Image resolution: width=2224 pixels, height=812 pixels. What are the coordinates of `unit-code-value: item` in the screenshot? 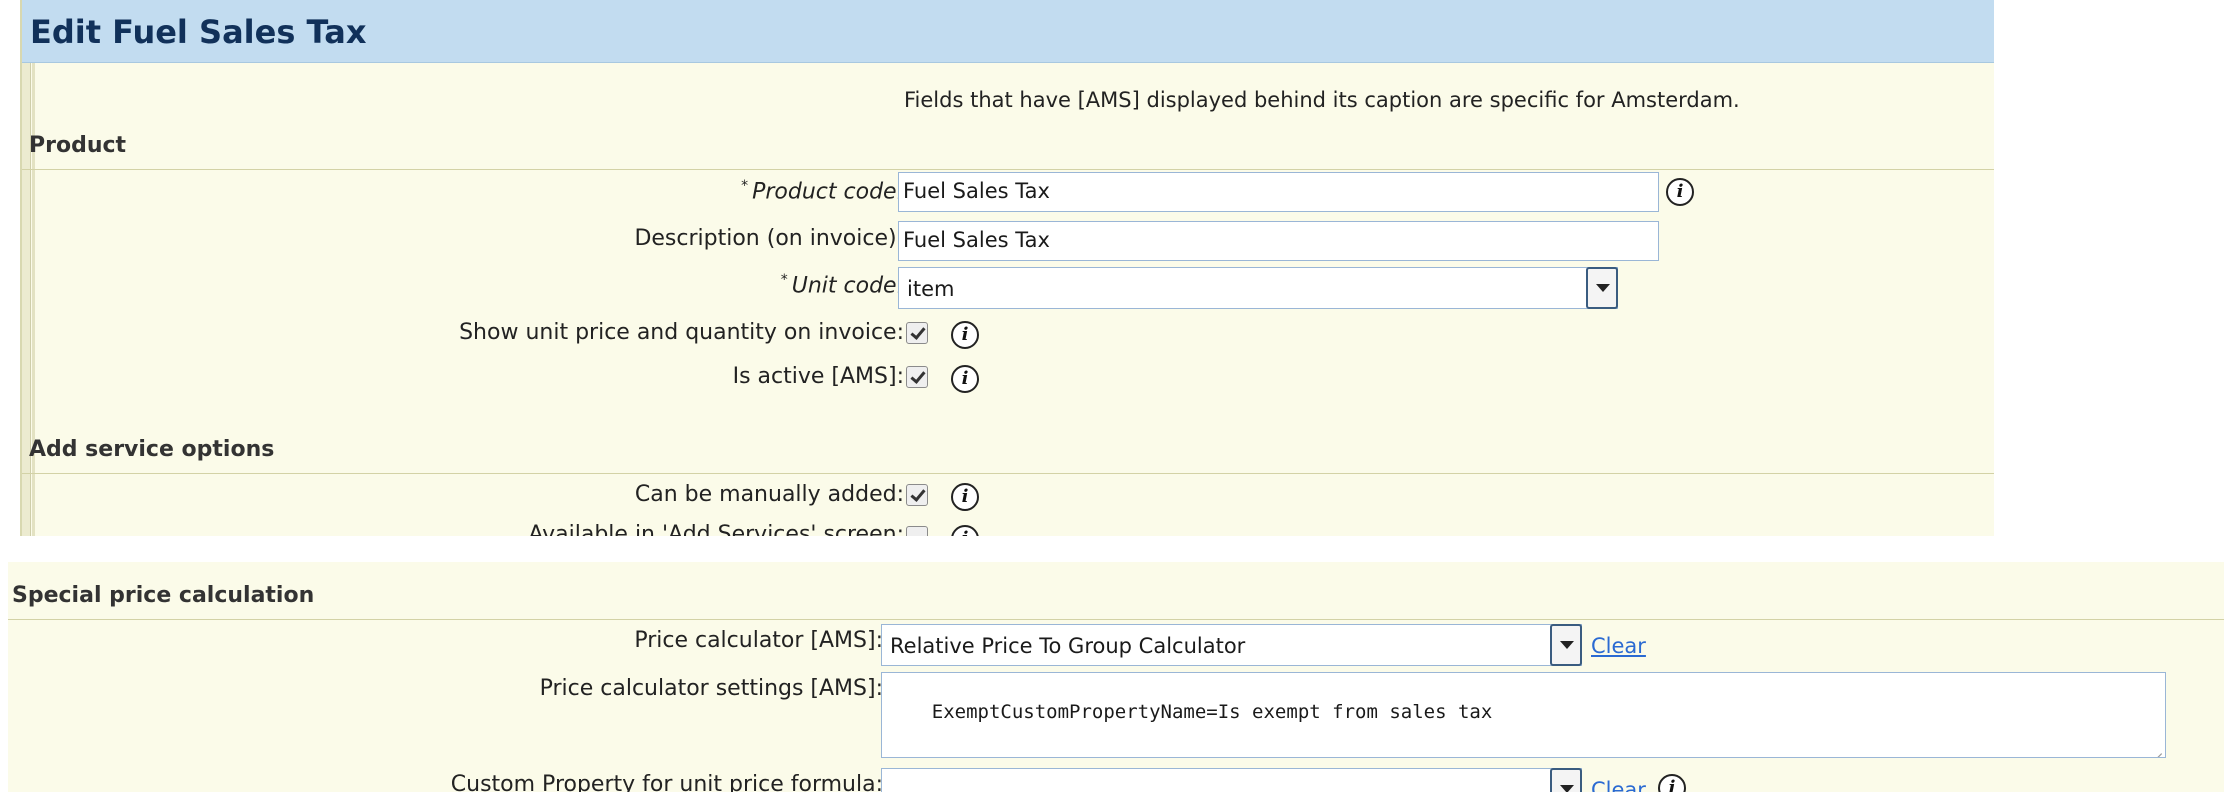 It's located at (931, 289).